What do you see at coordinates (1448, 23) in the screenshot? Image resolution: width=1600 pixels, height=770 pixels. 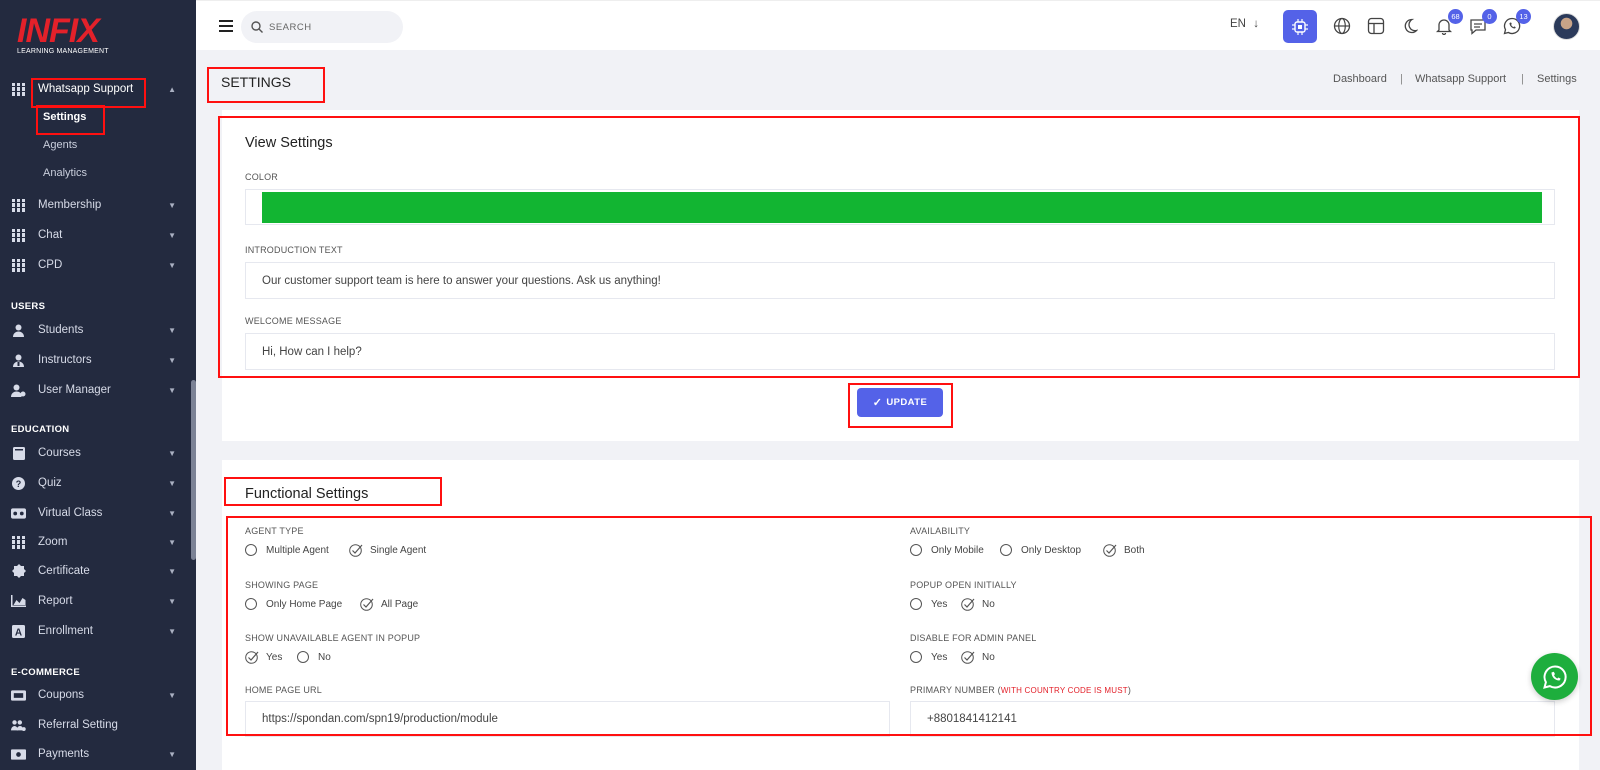 I see `bell-icon: 68` at bounding box center [1448, 23].